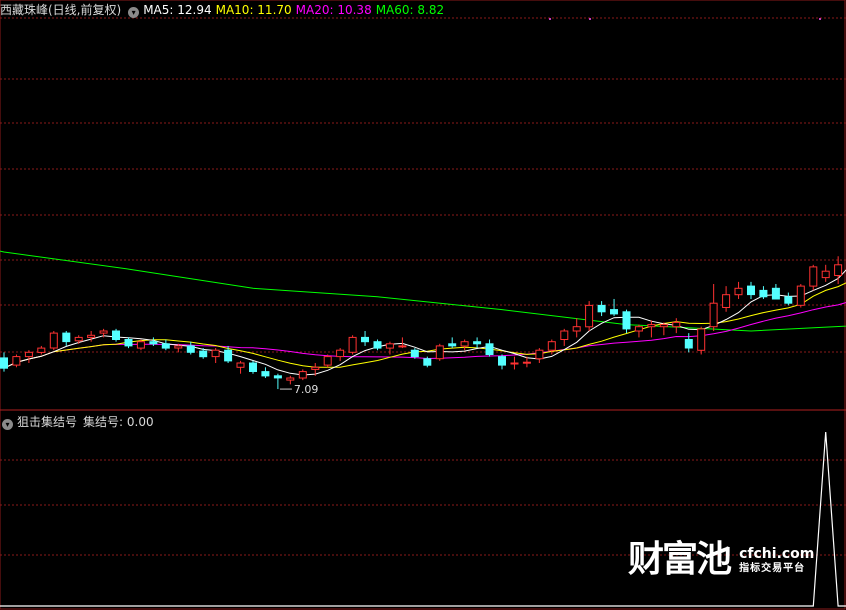 The image size is (846, 610). What do you see at coordinates (177, 10) in the screenshot?
I see `ma5-label: MA5: 12.94` at bounding box center [177, 10].